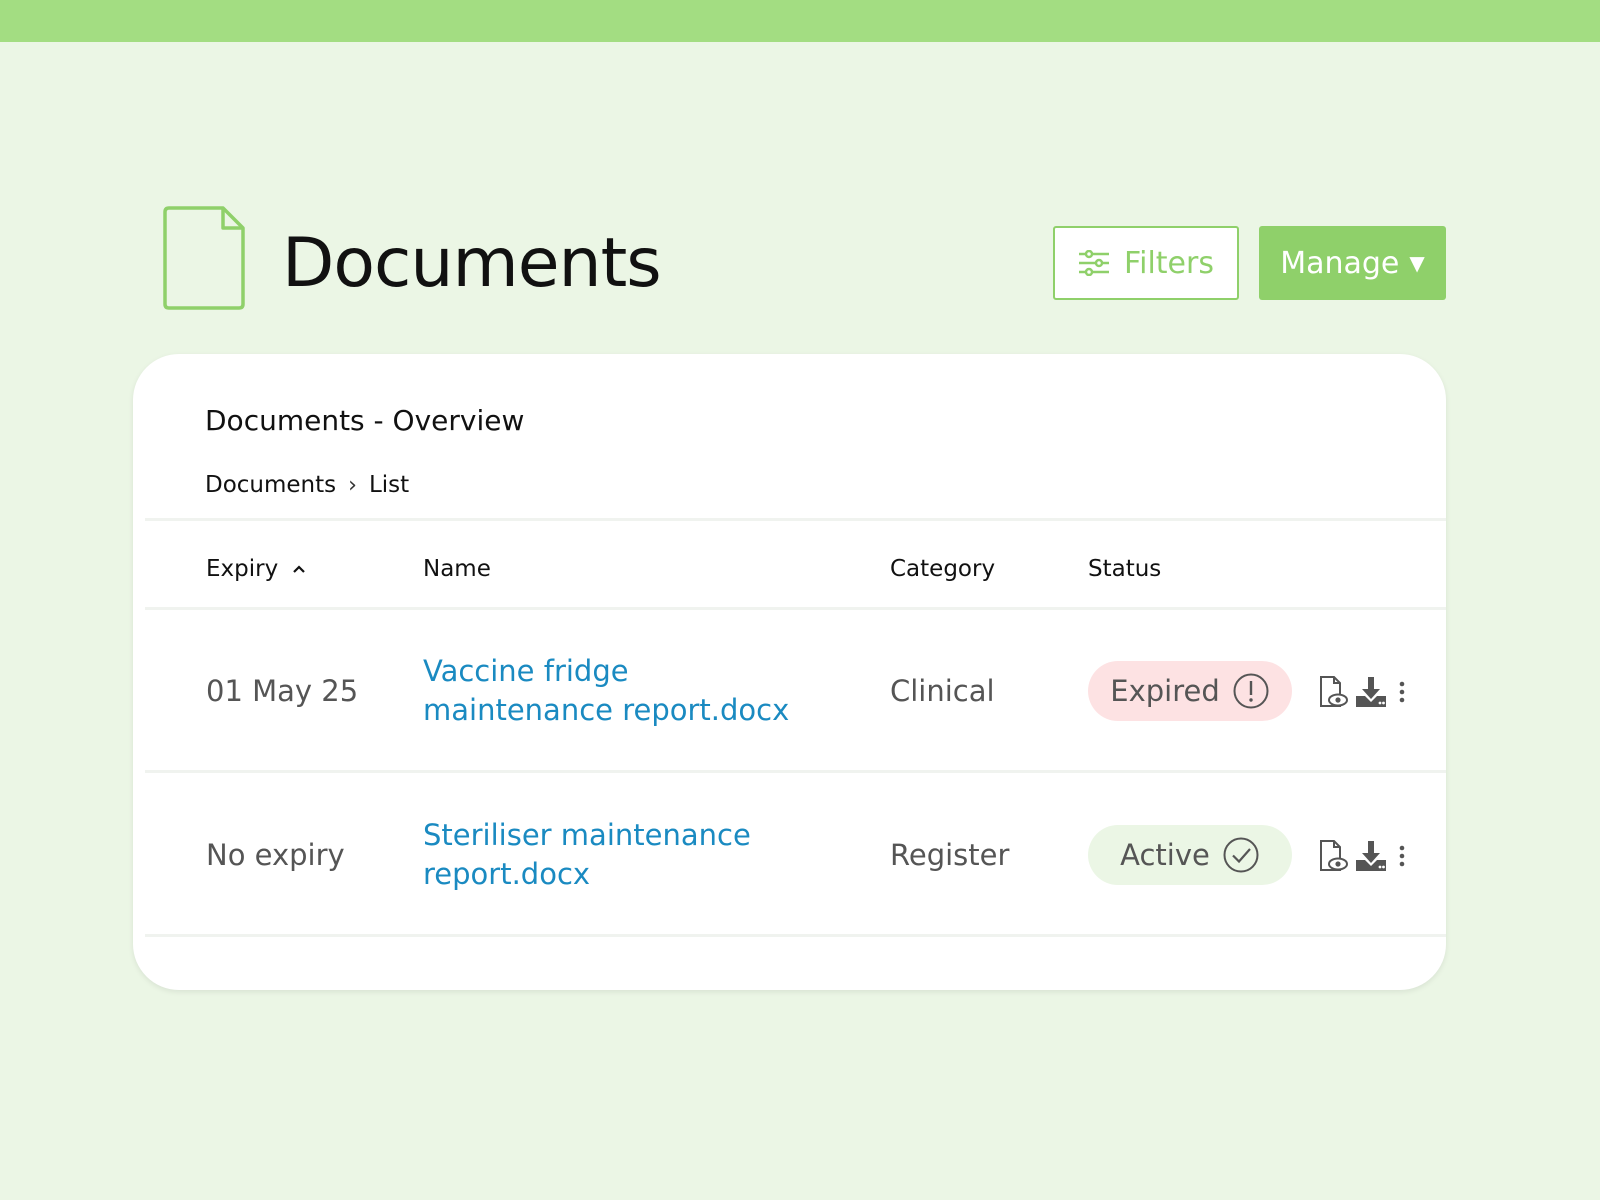 The width and height of the screenshot is (1600, 1200). I want to click on page-title: Documents, so click(472, 263).